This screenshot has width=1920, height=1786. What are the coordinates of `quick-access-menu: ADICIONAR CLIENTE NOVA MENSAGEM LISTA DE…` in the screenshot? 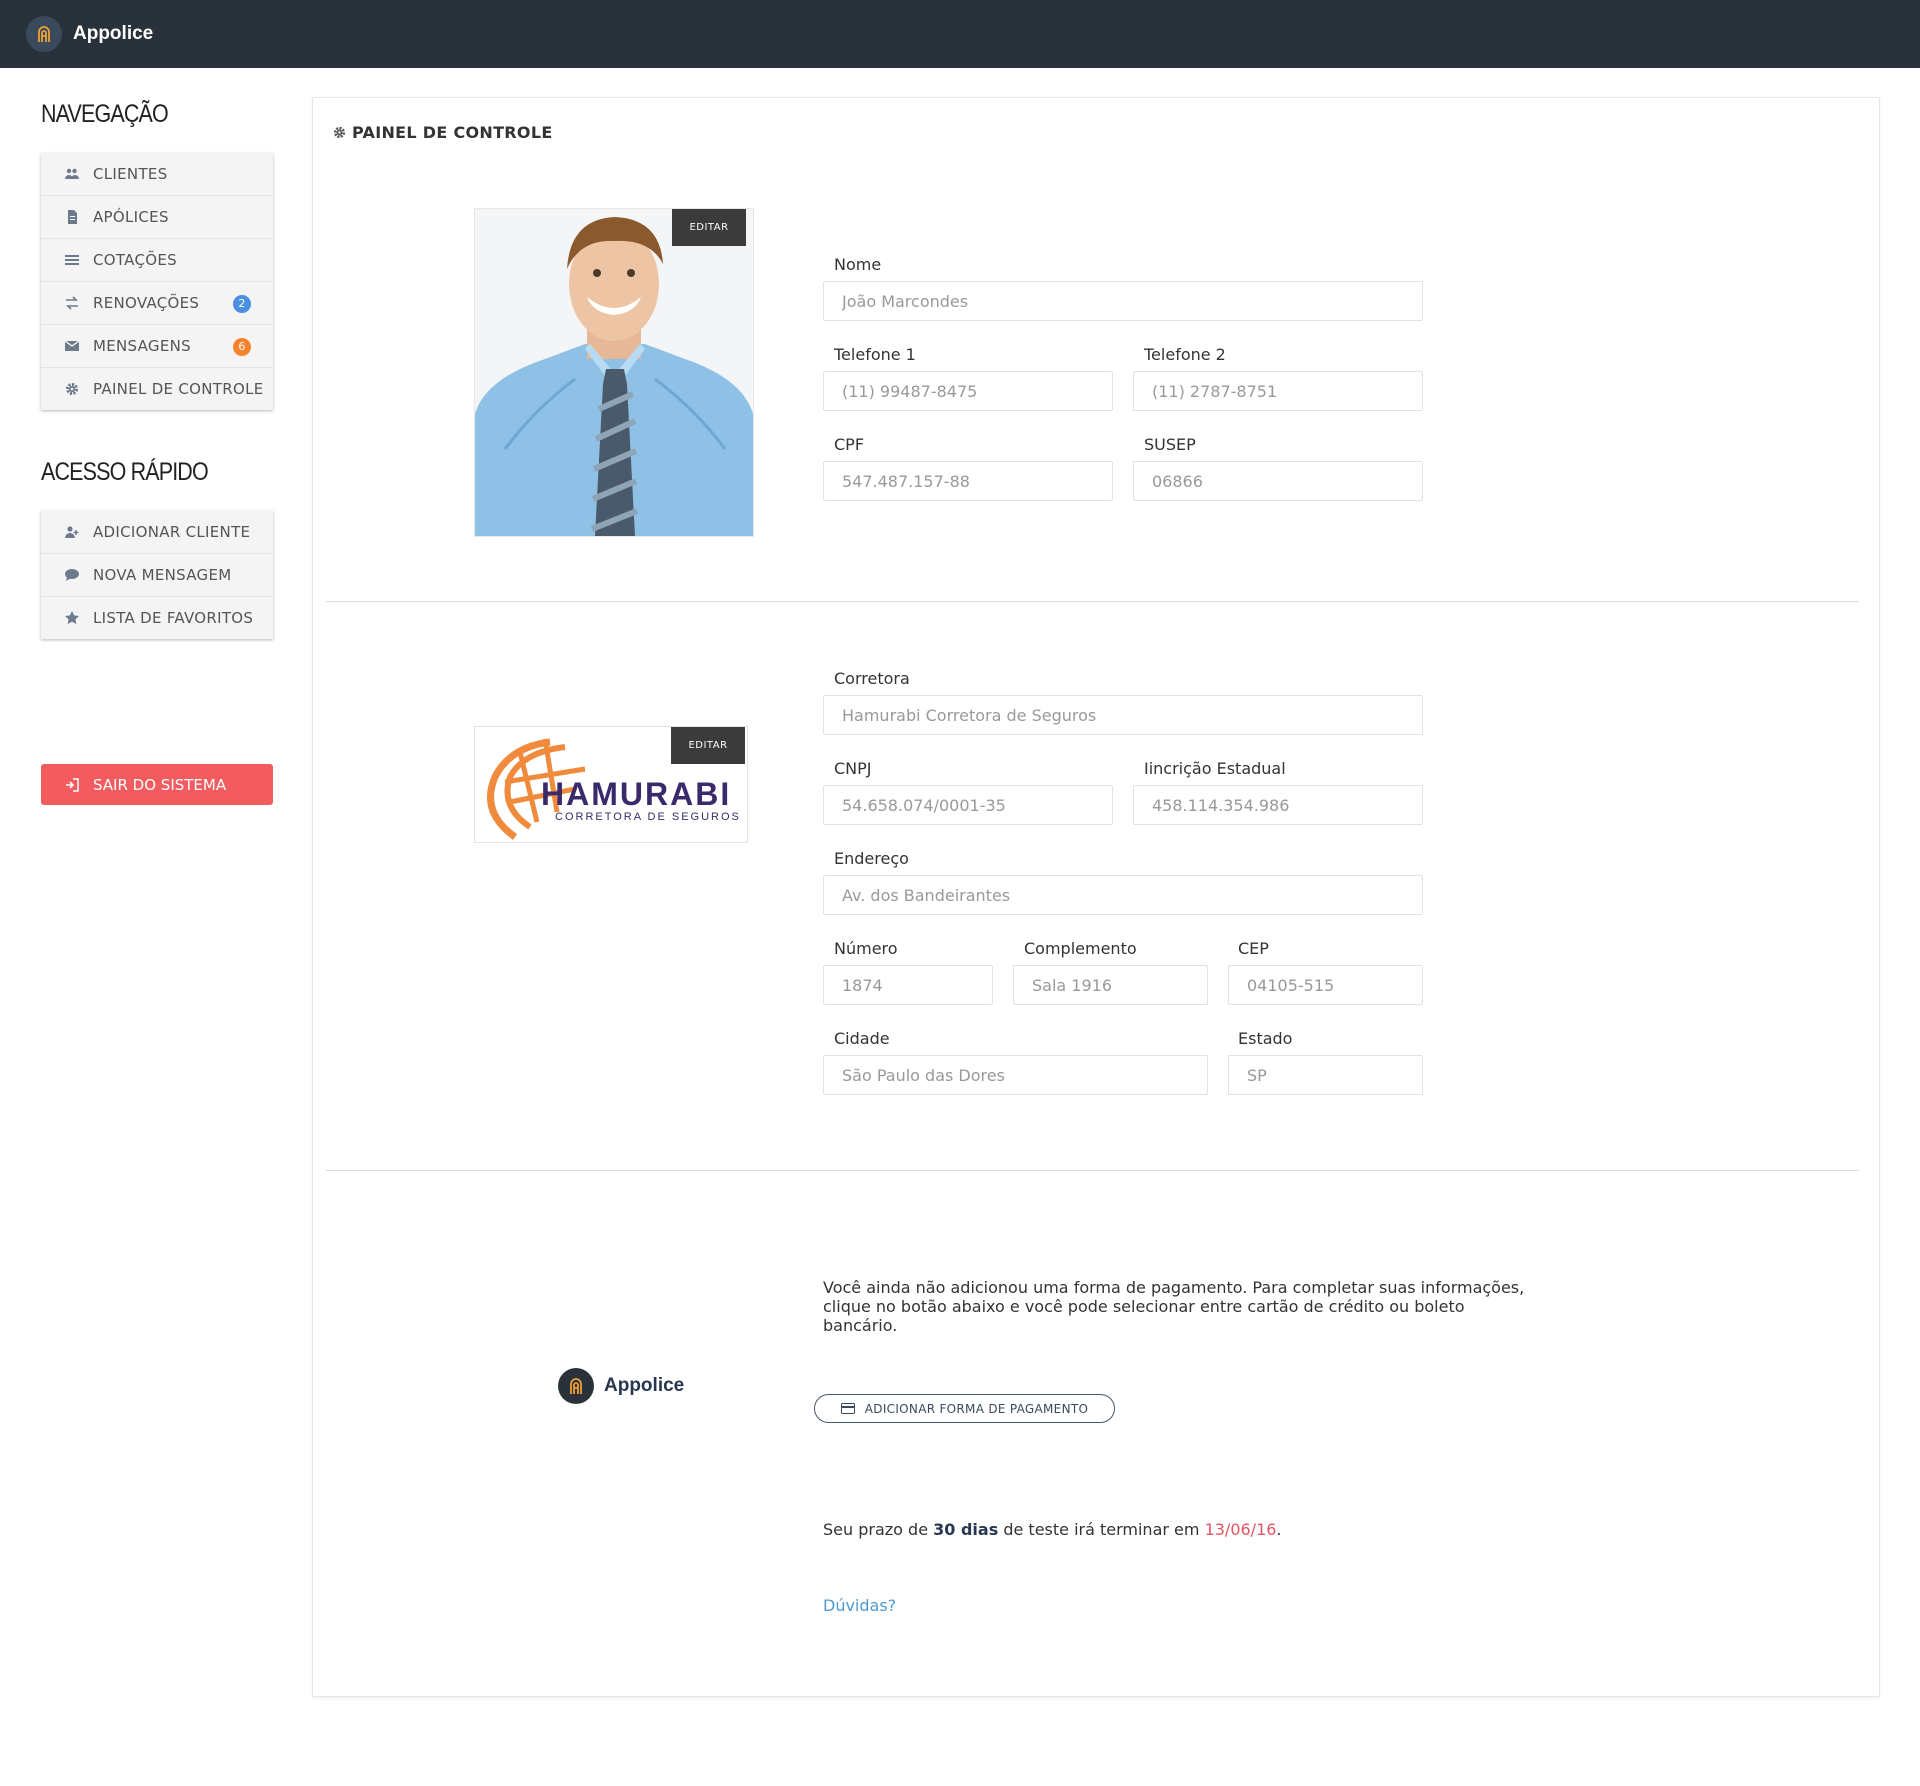 It's located at (157, 575).